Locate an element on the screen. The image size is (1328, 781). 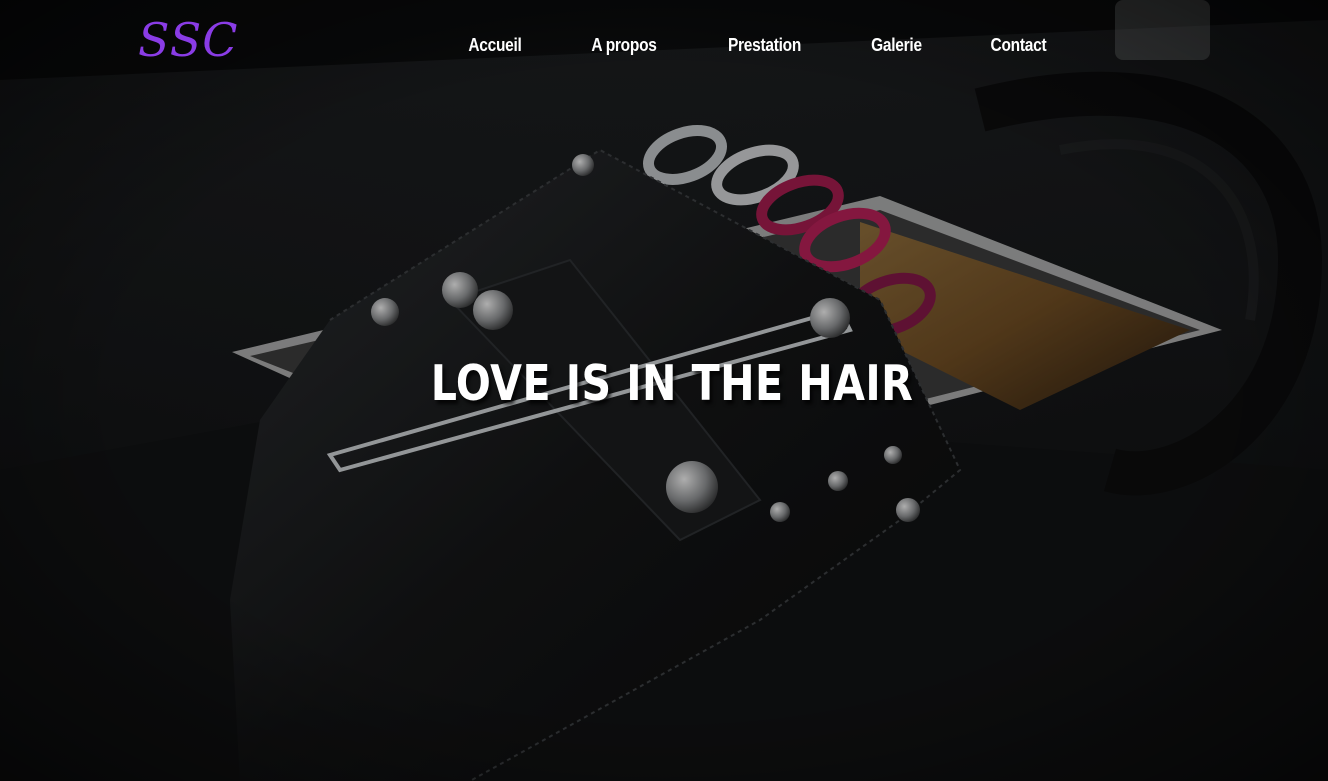
nav-item-accueil: Accueil is located at coordinates (495, 45).